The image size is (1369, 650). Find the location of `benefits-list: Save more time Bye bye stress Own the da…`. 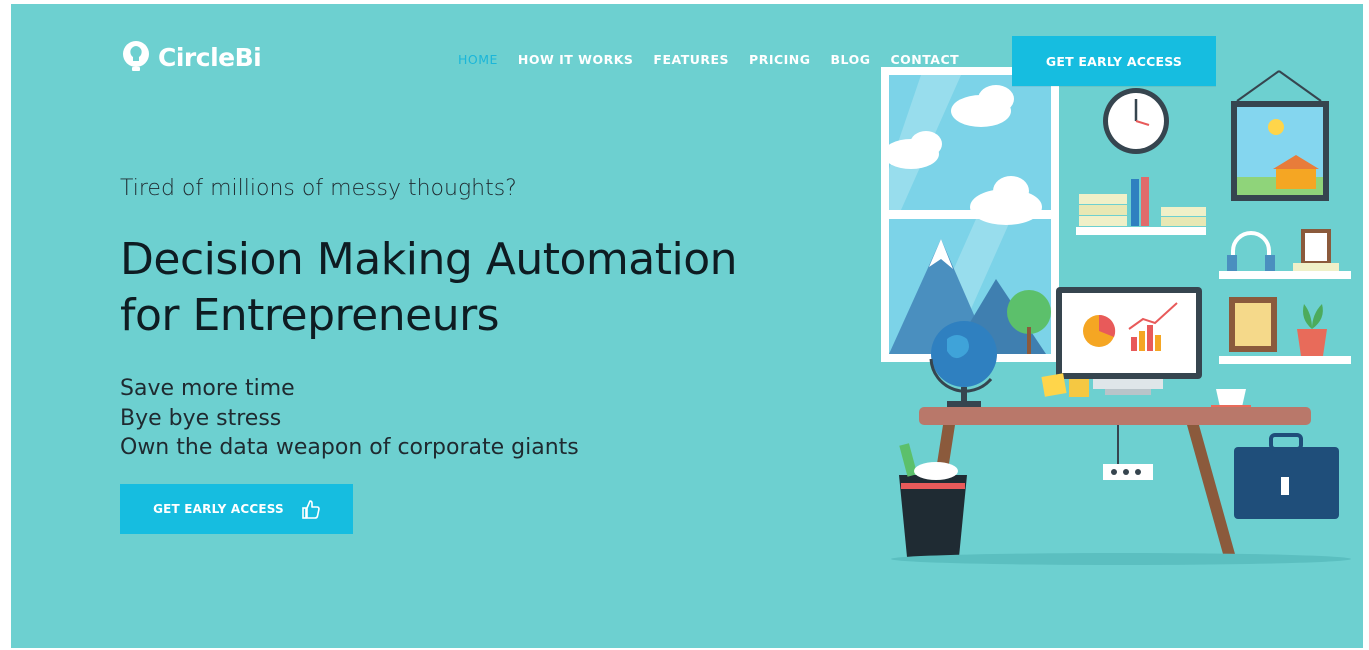

benefits-list: Save more time Bye bye stress Own the da… is located at coordinates (349, 418).